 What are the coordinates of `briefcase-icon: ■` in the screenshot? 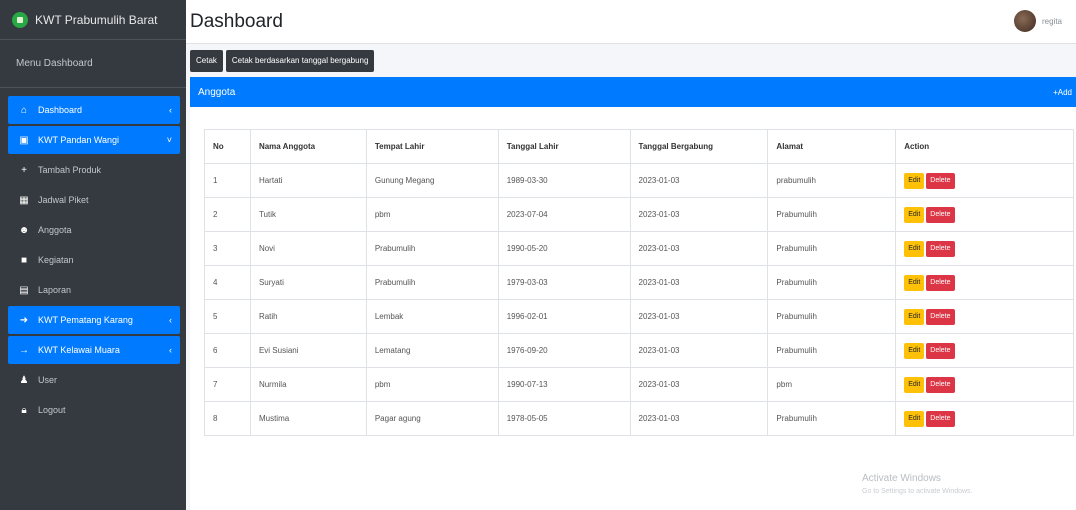 It's located at (24, 260).